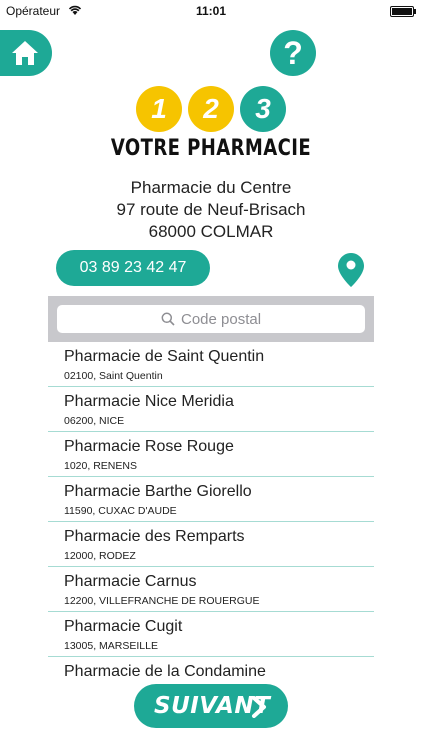 The width and height of the screenshot is (422, 750). I want to click on list-item-name: Pharmacie des Remparts, so click(154, 536).